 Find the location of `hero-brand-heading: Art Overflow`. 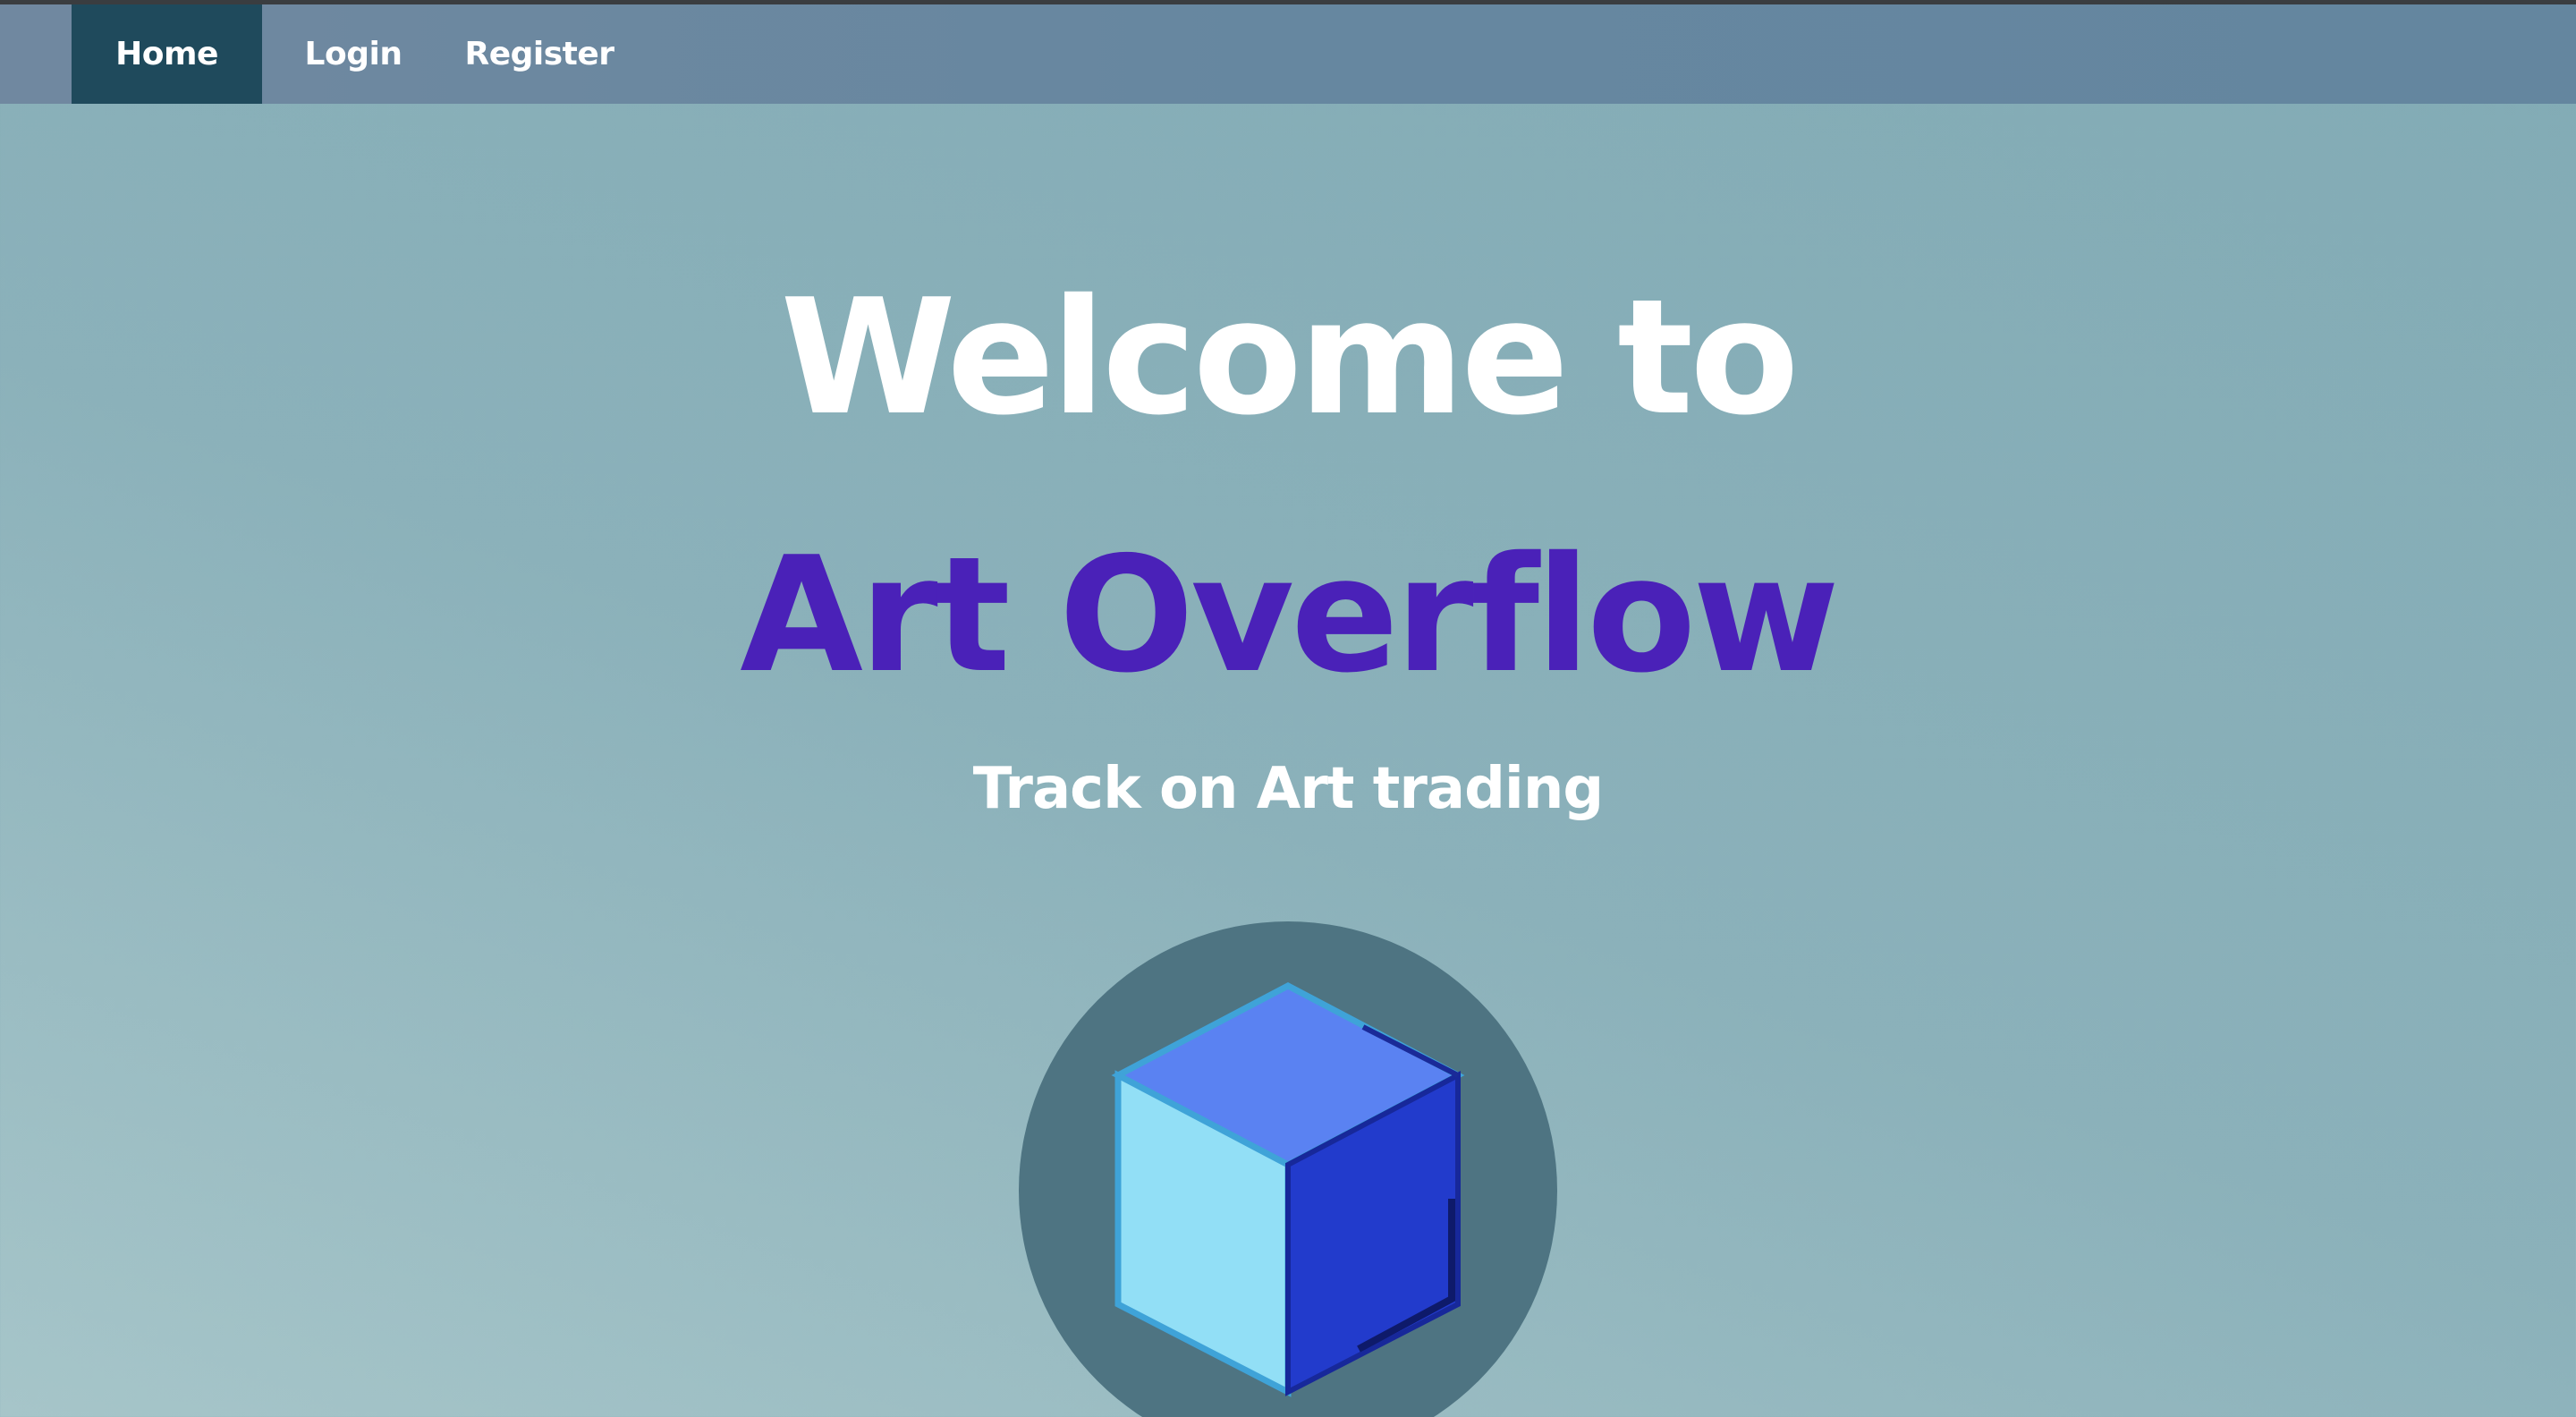

hero-brand-heading: Art Overflow is located at coordinates (1290, 615).